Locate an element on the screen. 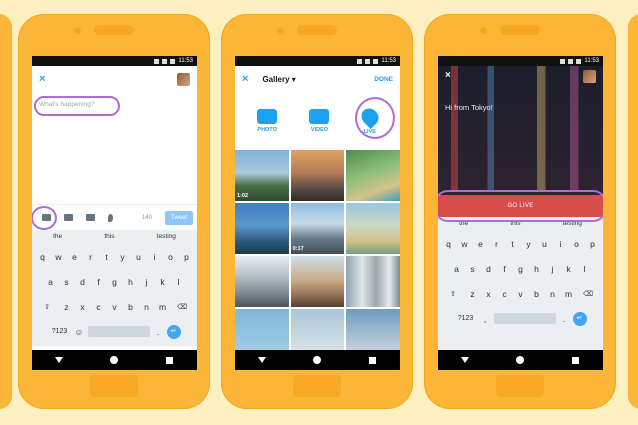  suggestion-this: this is located at coordinates (109, 236).